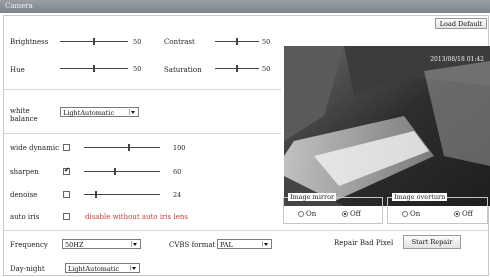 The image size is (490, 277). I want to click on video-timestamp: 2013/08/18 01:42, so click(457, 59).